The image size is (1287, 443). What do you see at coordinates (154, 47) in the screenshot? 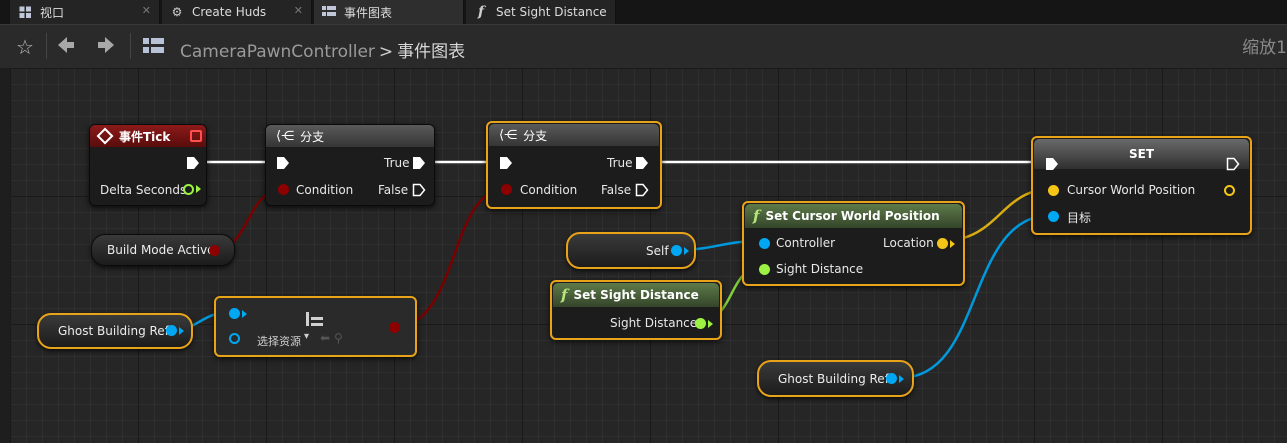
I see `blueprint-graph-icon` at bounding box center [154, 47].